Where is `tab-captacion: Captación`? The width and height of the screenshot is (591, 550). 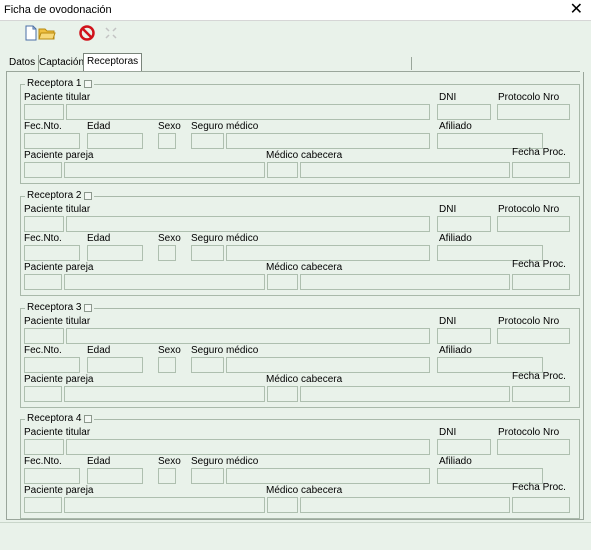 tab-captacion: Captación is located at coordinates (62, 63).